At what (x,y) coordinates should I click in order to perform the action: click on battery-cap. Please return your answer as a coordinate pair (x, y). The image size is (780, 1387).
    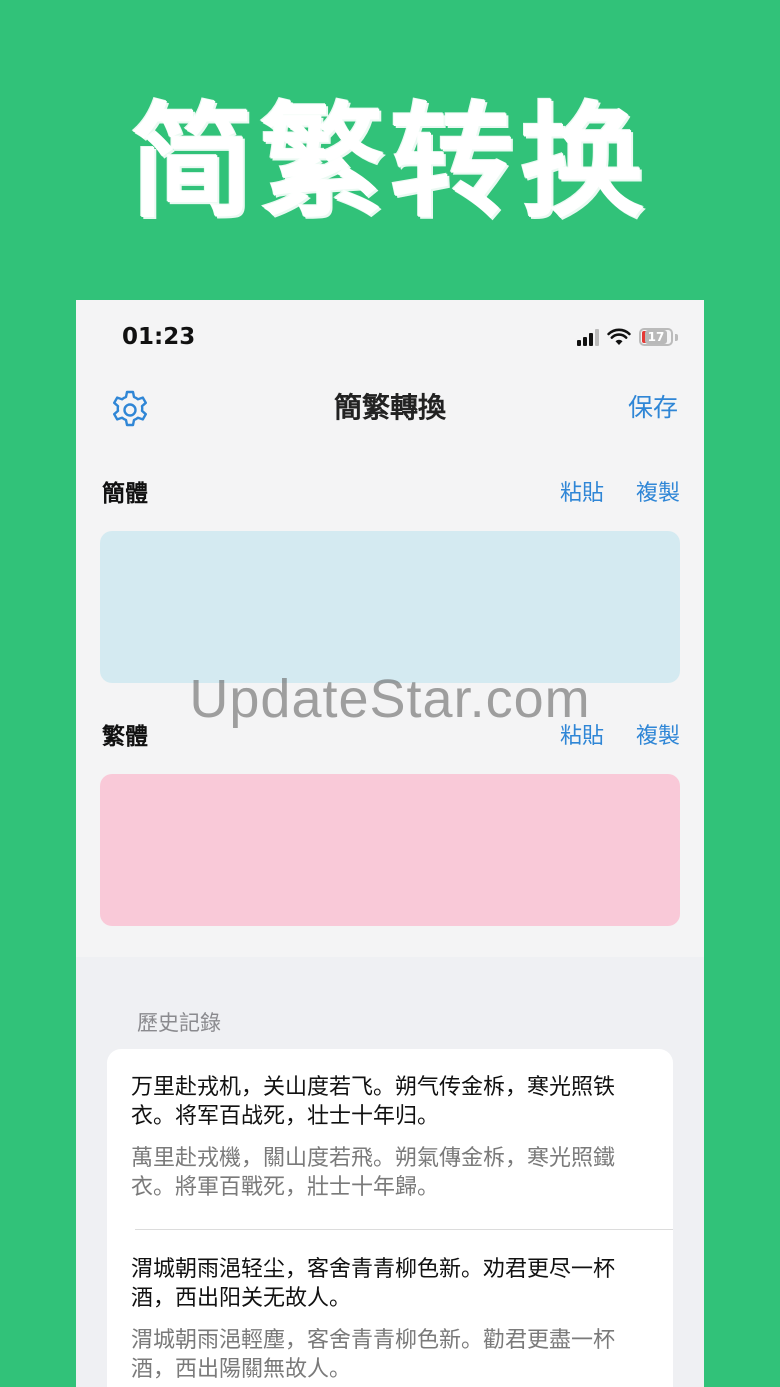
    Looking at the image, I should click on (676, 337).